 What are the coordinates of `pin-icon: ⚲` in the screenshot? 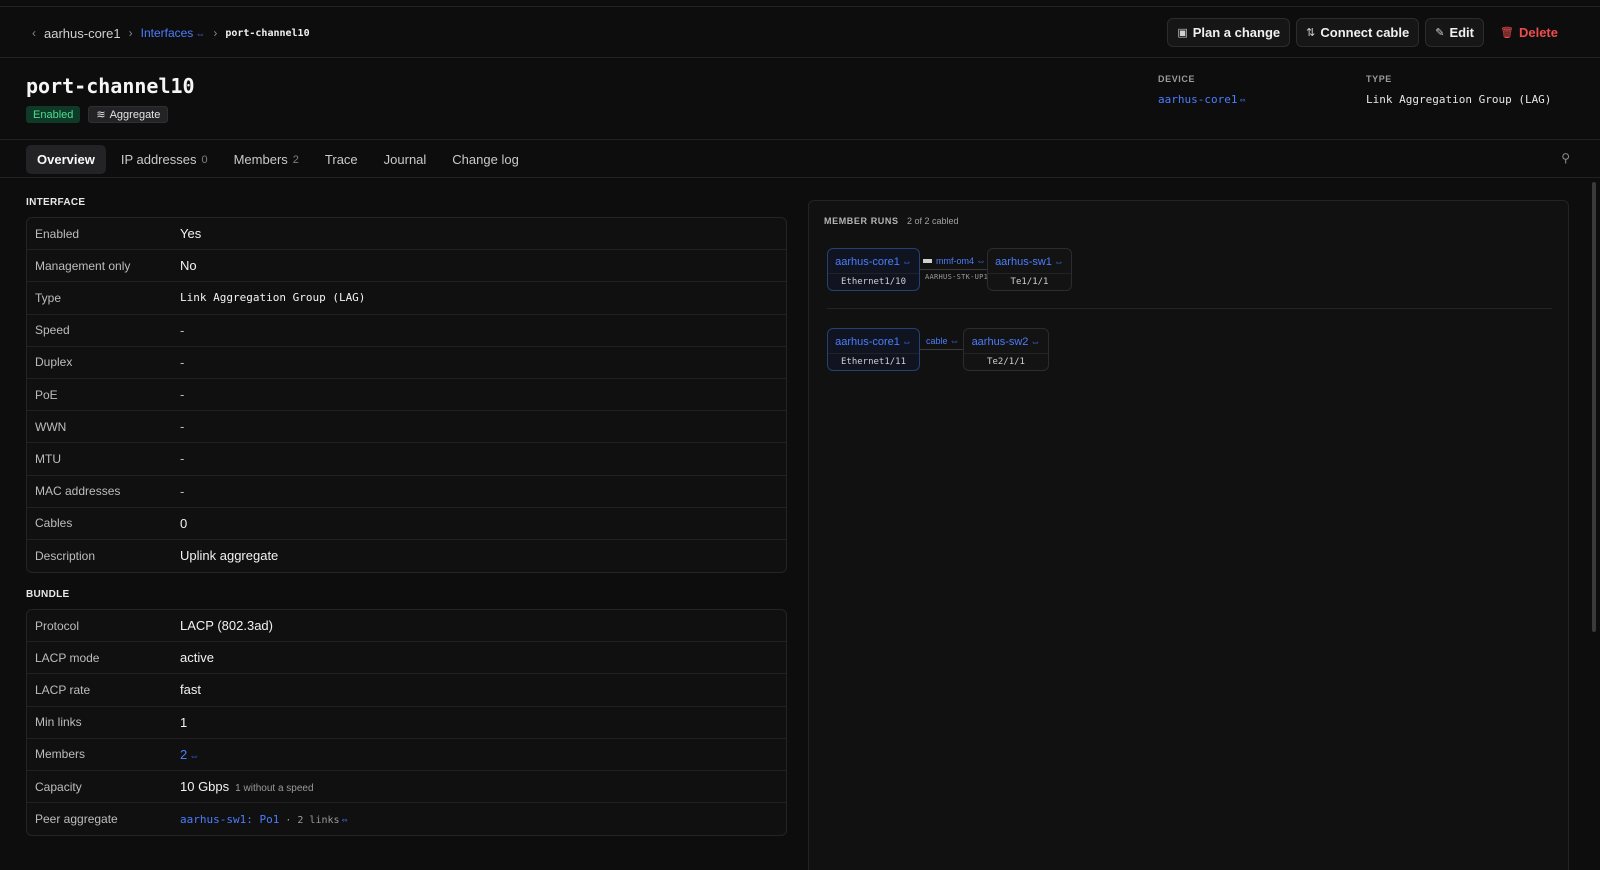 It's located at (1565, 158).